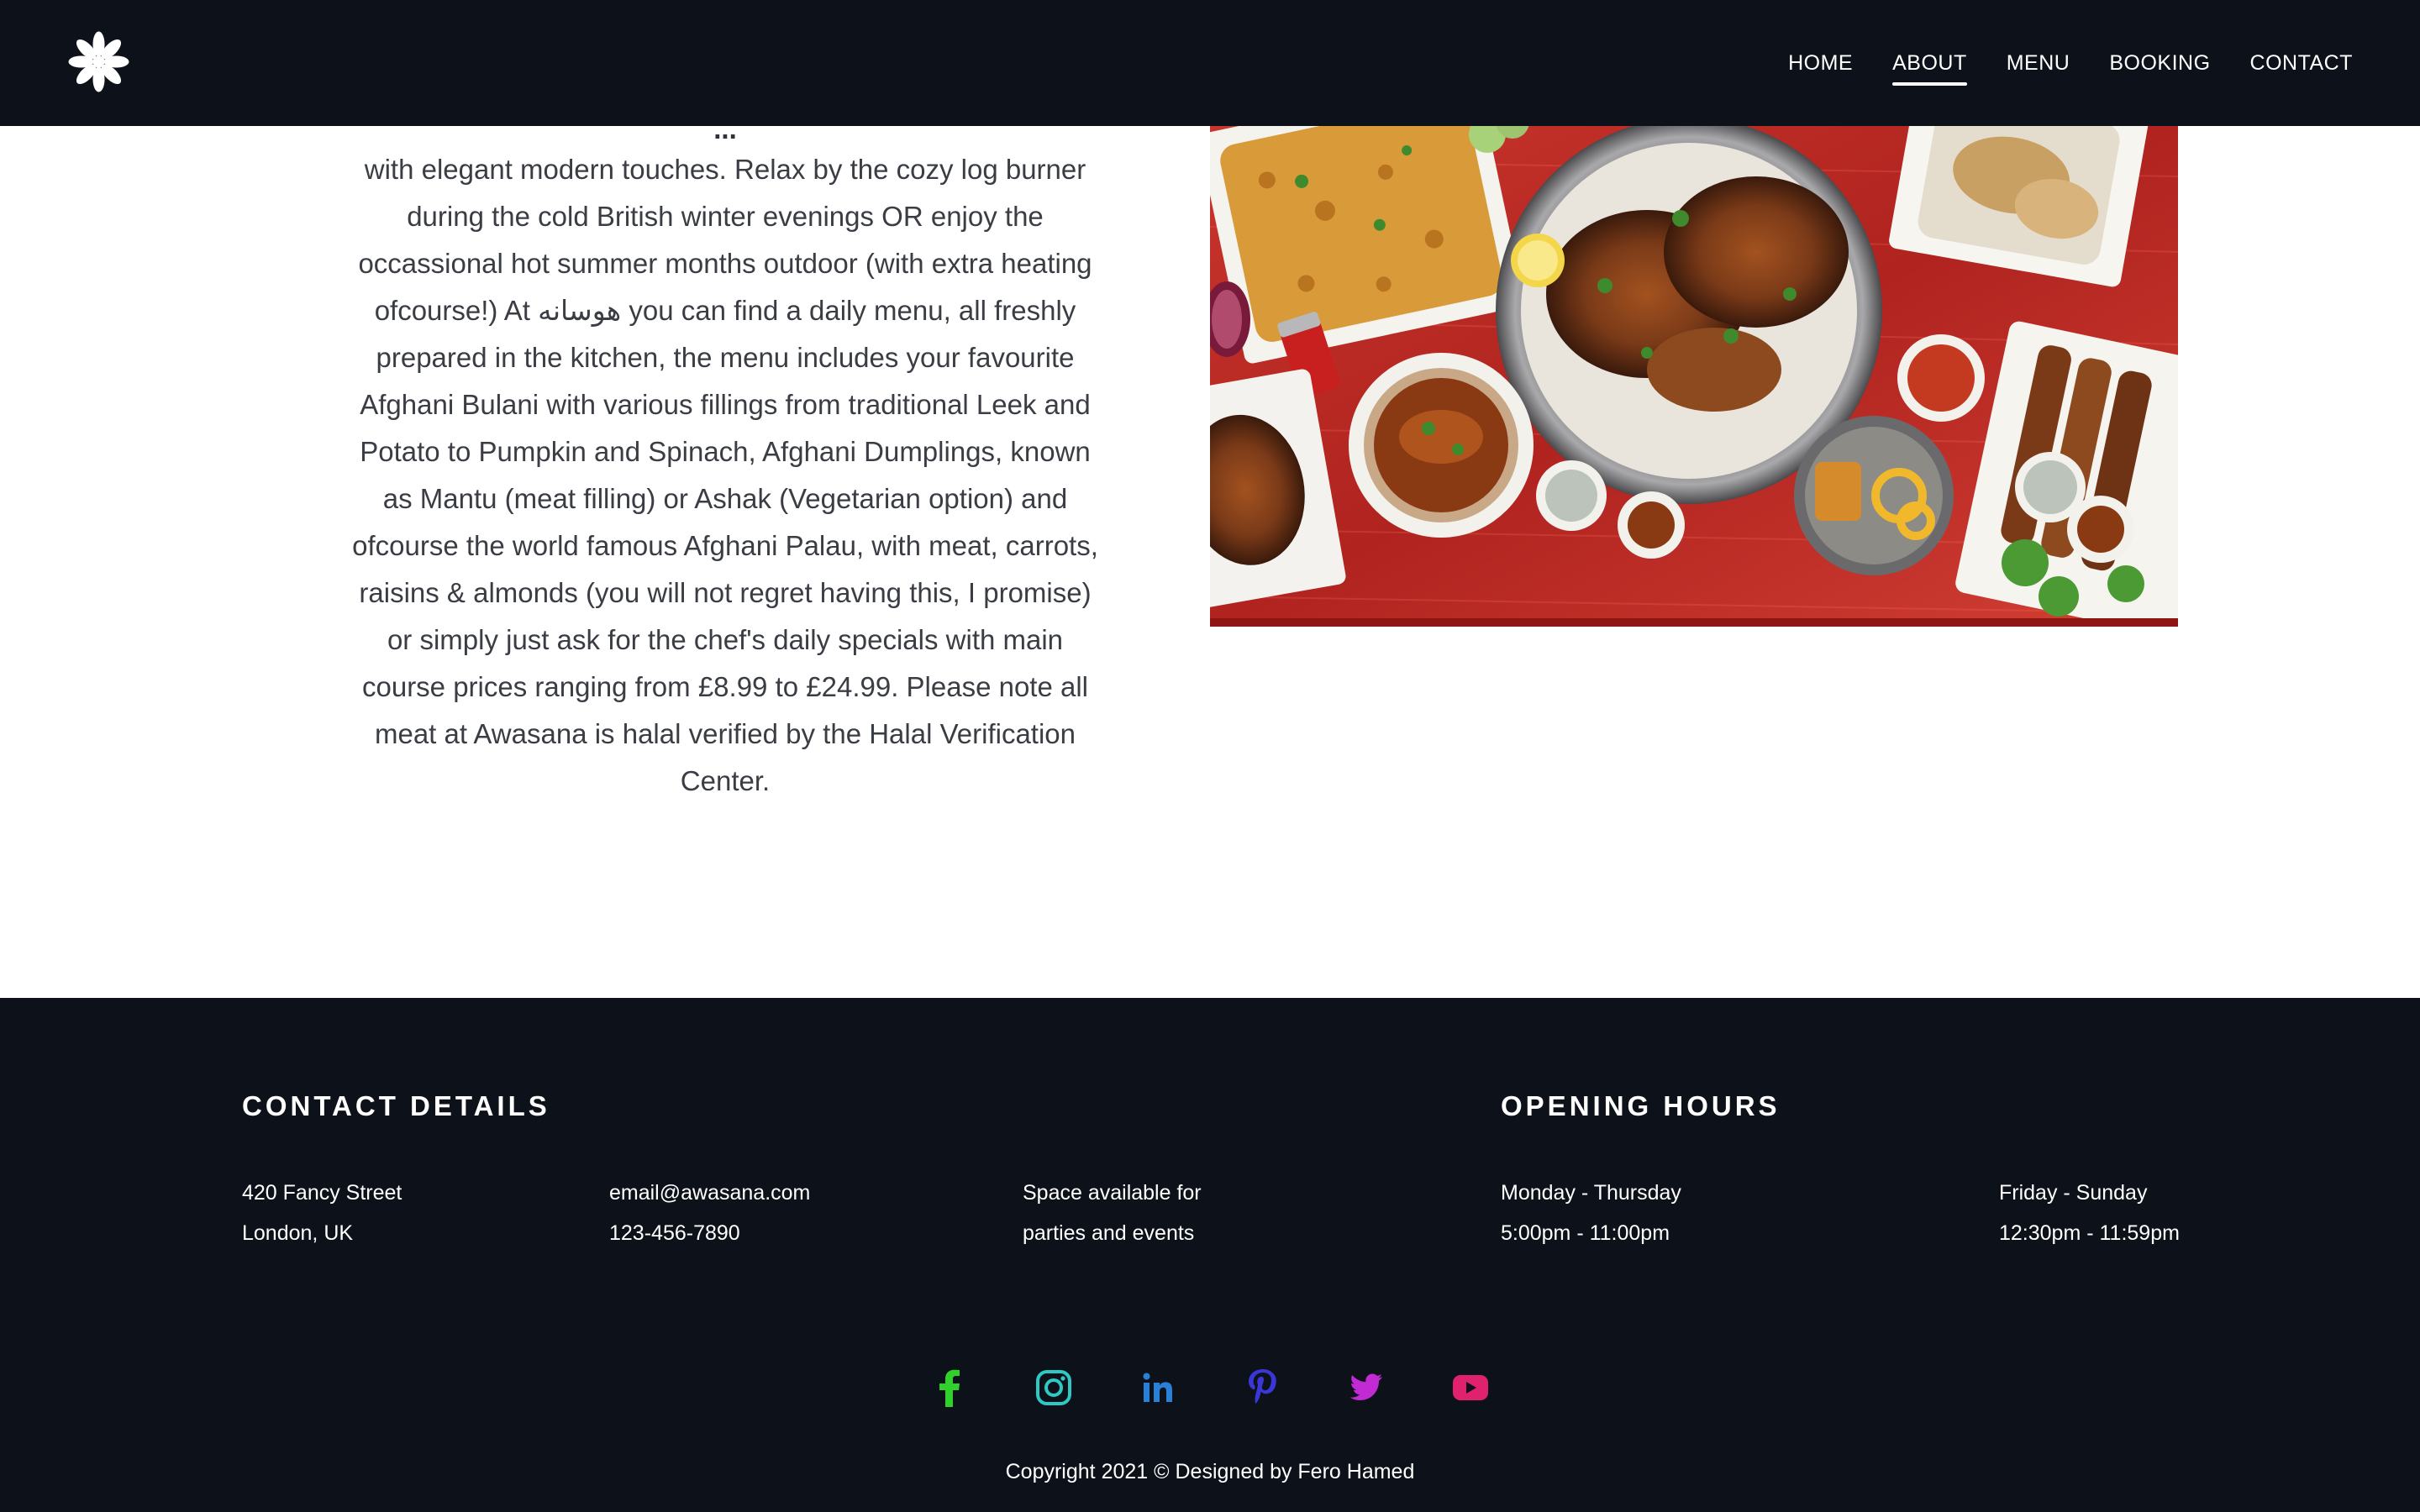 This screenshot has width=2420, height=1512. What do you see at coordinates (1591, 1213) in the screenshot?
I see `weekday-hours: Monday - Thursday 5:00pm - 11:00pm` at bounding box center [1591, 1213].